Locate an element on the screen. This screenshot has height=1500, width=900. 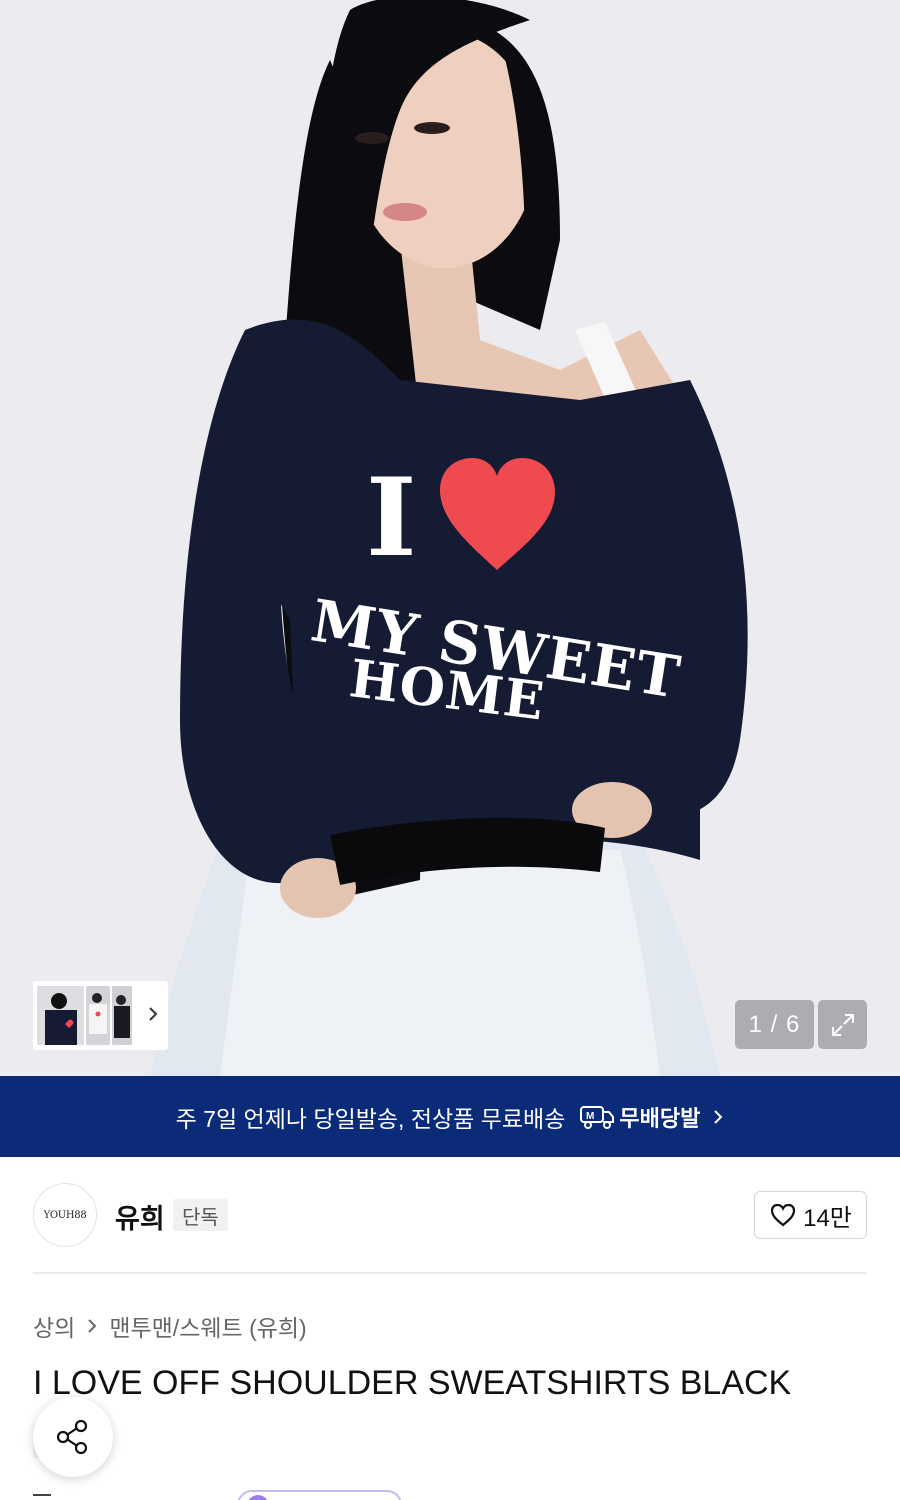
thumbnail-strip is located at coordinates (100, 1015).